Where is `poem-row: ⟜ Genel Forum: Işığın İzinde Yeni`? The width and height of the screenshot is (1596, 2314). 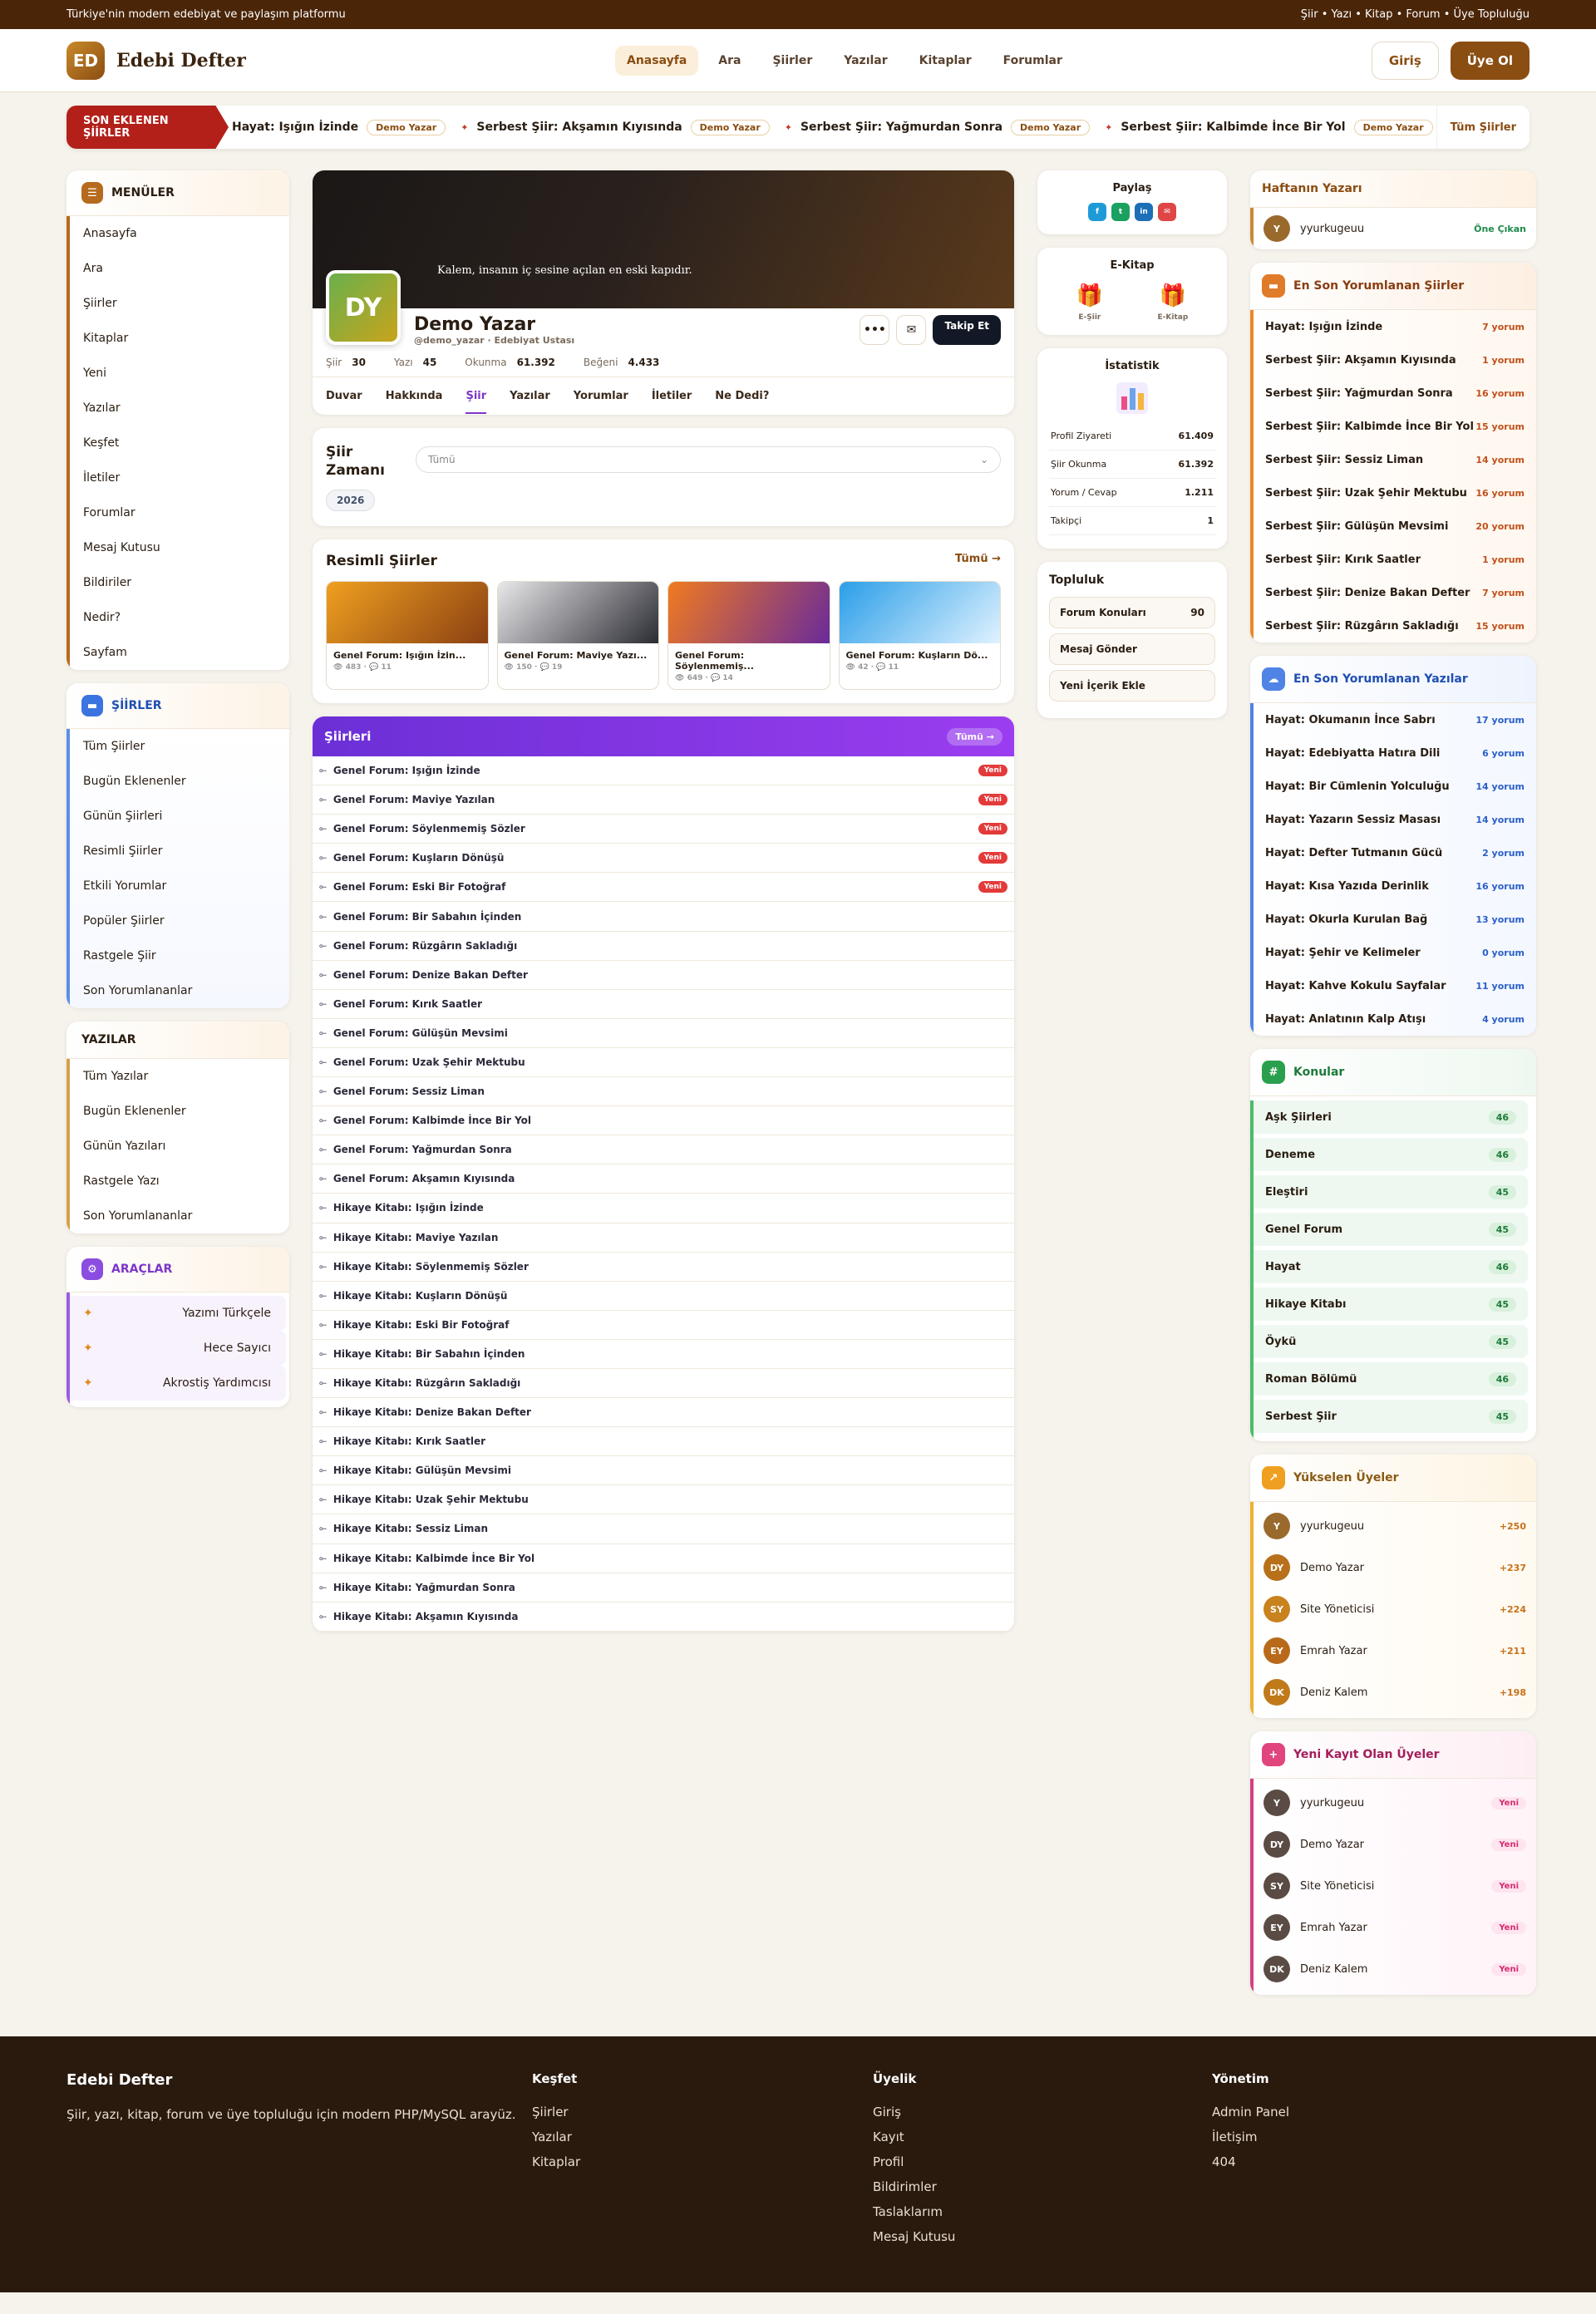
poem-row: ⟜ Genel Forum: Işığın İzinde Yeni is located at coordinates (663, 771).